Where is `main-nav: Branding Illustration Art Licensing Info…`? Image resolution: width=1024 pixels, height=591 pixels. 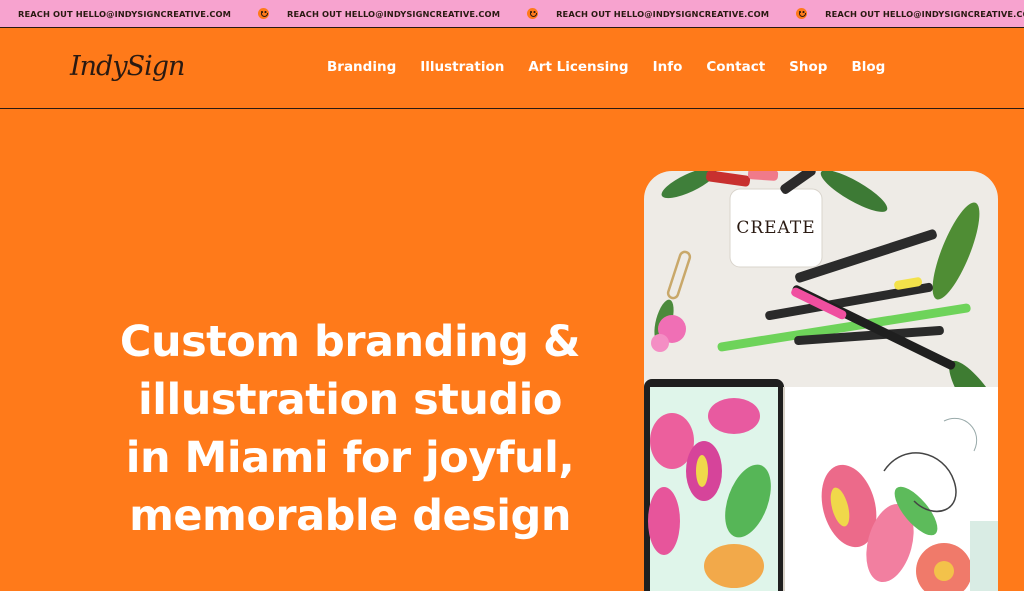
main-nav: Branding Illustration Art Licensing Info… is located at coordinates (618, 67).